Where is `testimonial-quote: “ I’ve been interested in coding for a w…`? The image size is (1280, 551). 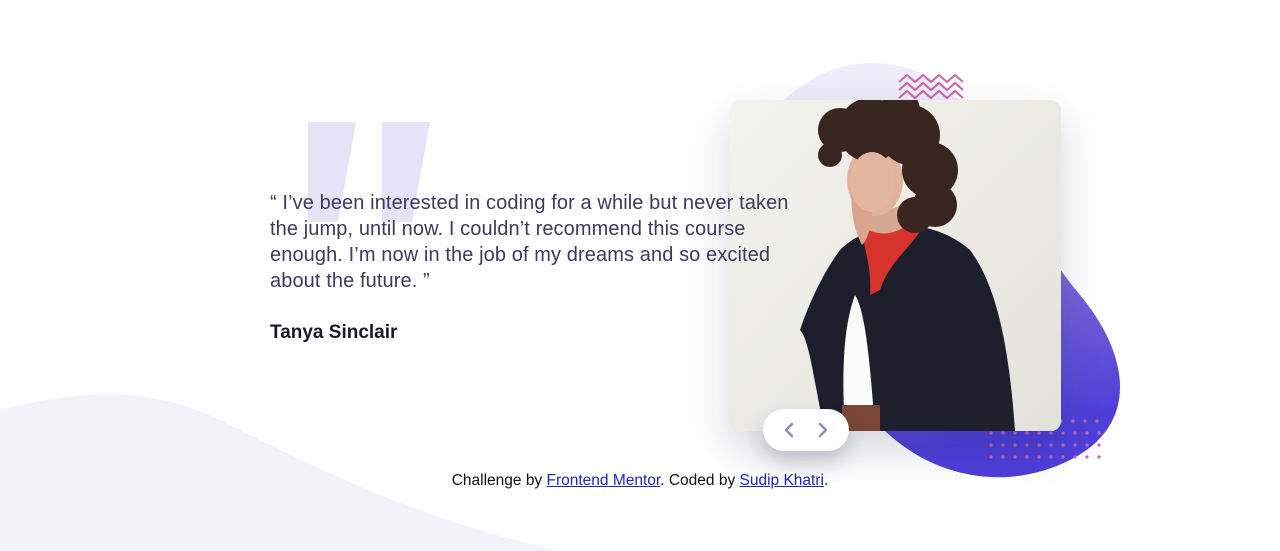 testimonial-quote: “ I’ve been interested in coding for a w… is located at coordinates (529, 242).